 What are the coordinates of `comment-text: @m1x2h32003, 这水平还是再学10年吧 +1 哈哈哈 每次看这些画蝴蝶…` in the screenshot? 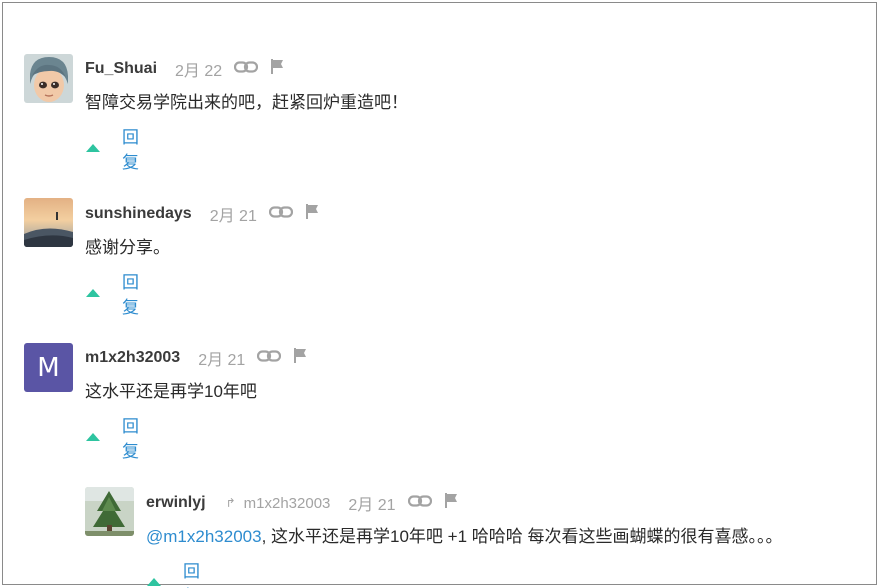 It's located at (464, 534).